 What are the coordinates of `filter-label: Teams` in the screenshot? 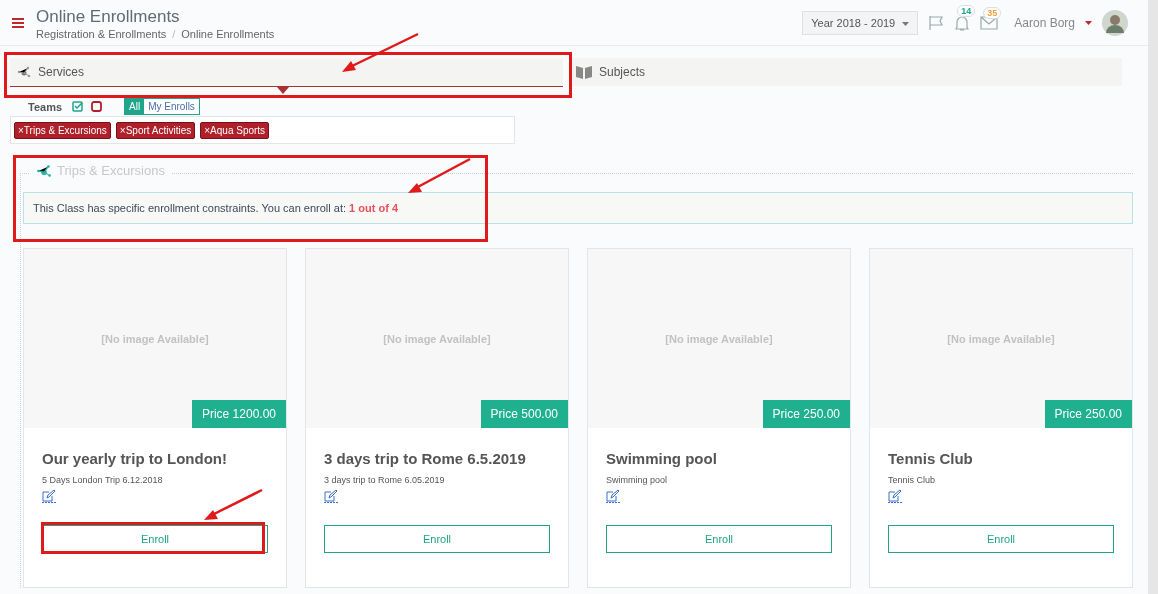 It's located at (45, 106).